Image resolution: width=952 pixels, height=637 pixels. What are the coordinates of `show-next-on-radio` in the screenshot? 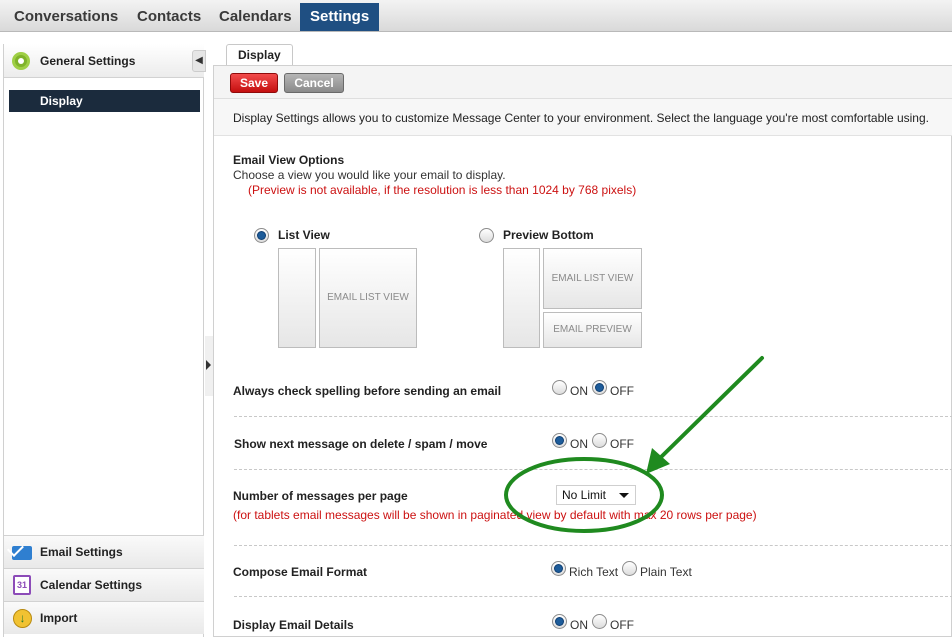 It's located at (559, 440).